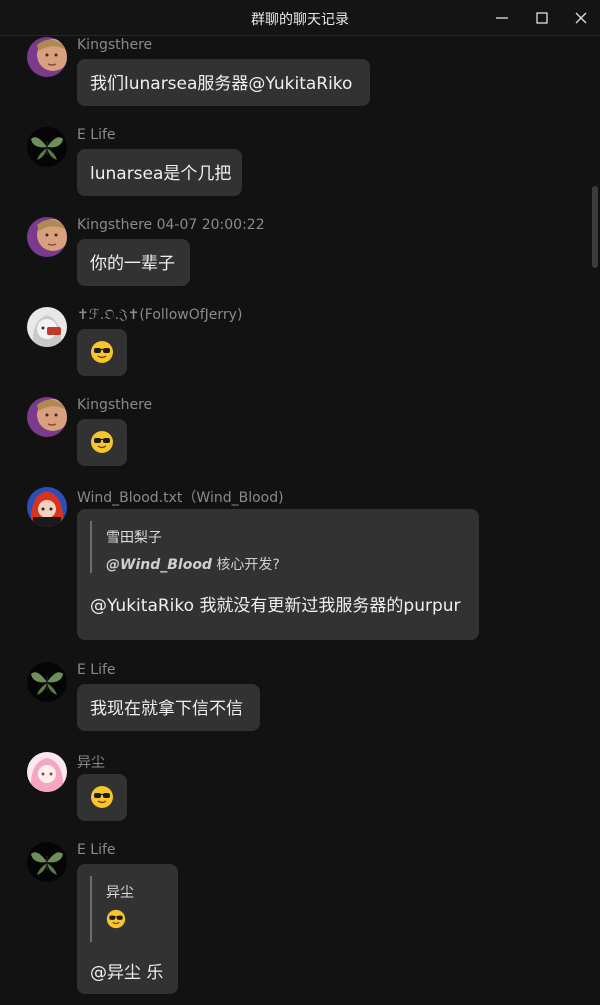 Image resolution: width=600 pixels, height=1005 pixels. What do you see at coordinates (295, 702) in the screenshot?
I see `message-item: E Life 我现在就拿下信不信` at bounding box center [295, 702].